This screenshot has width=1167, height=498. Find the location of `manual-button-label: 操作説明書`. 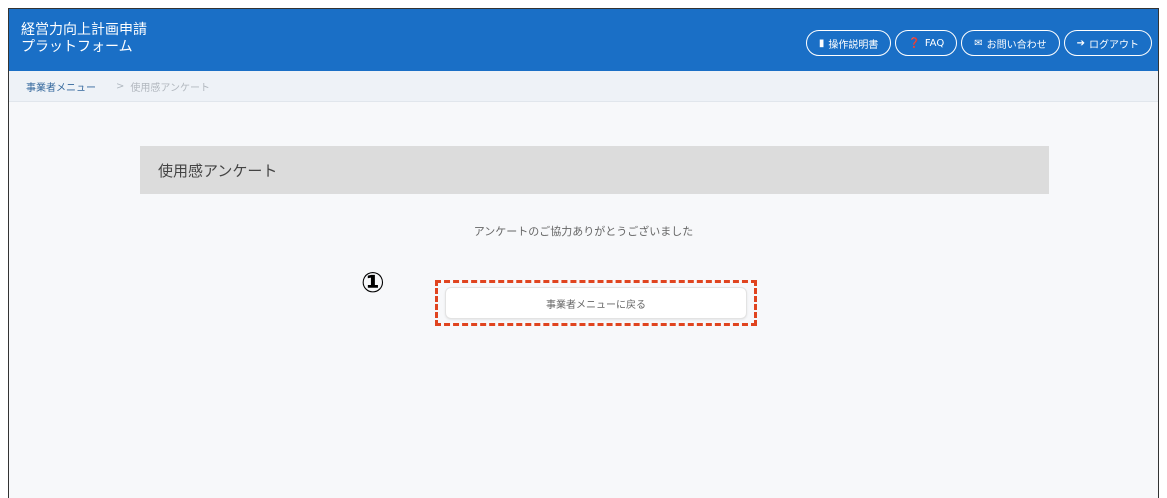

manual-button-label: 操作説明書 is located at coordinates (853, 45).